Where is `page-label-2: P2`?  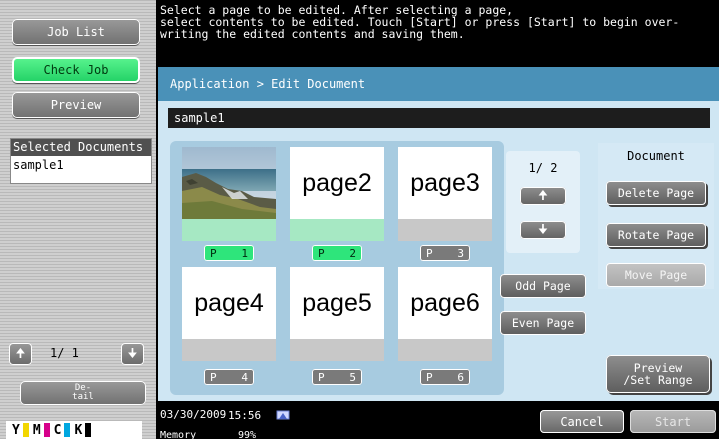 page-label-2: P2 is located at coordinates (337, 253).